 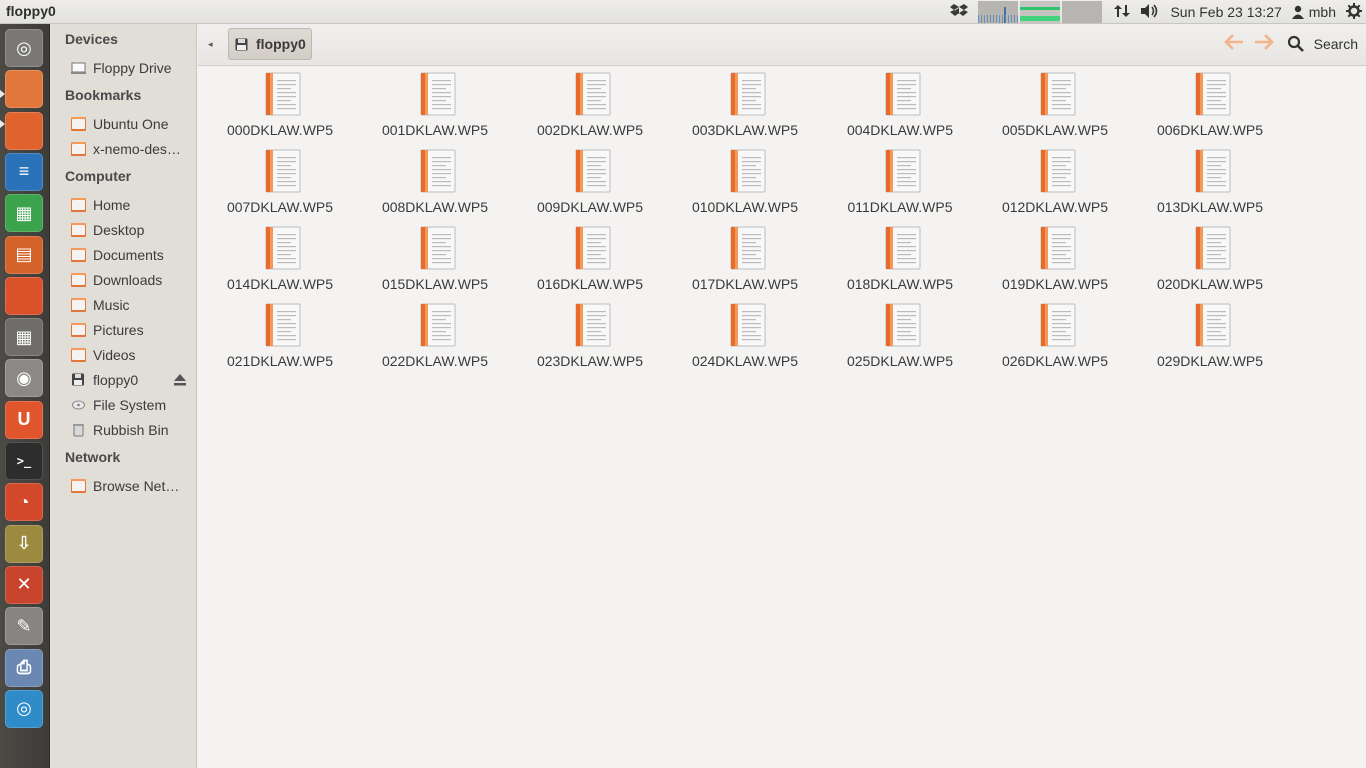 I want to click on camera-launcher-icon: ◉, so click(x=24, y=378).